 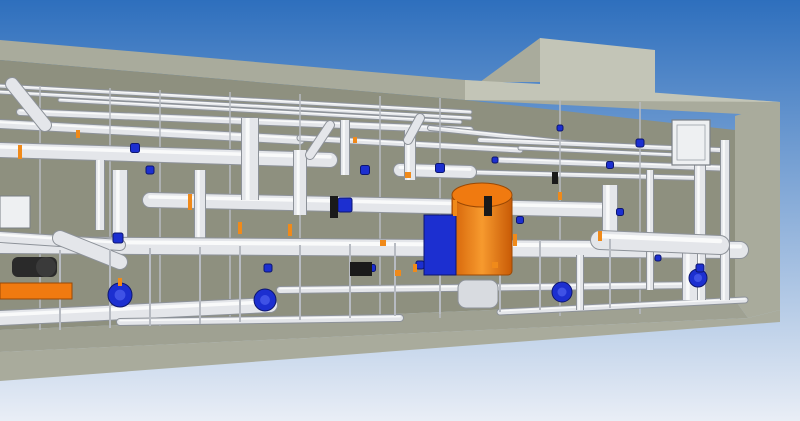 What do you see at coordinates (691, 142) in the screenshot?
I see `electrical-panel` at bounding box center [691, 142].